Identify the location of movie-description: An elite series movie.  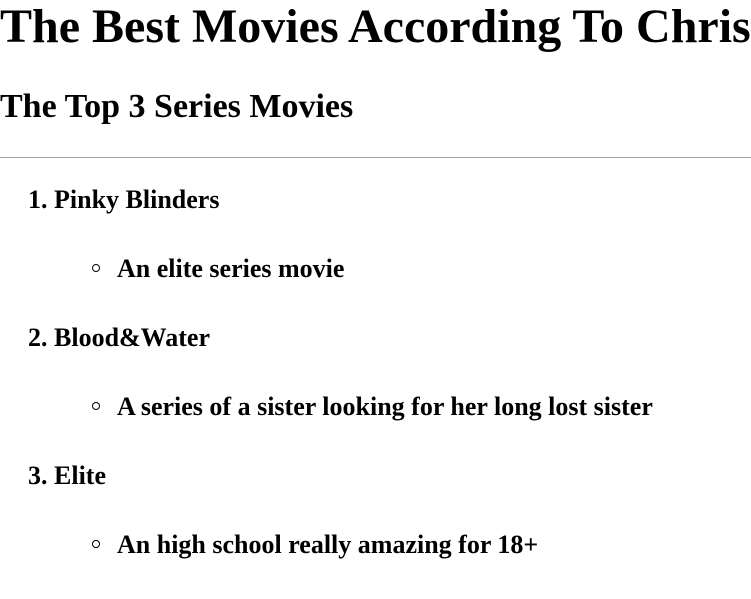
(375, 269).